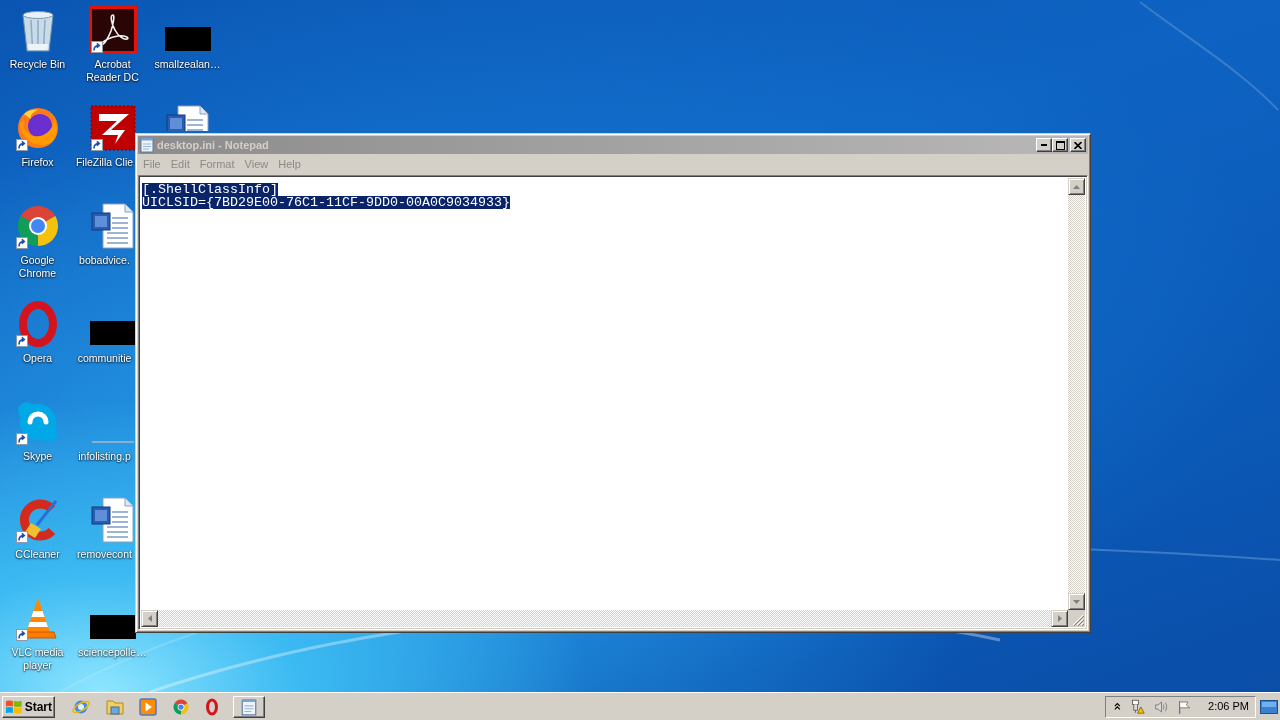  I want to click on scroll-right-button, so click(1059, 618).